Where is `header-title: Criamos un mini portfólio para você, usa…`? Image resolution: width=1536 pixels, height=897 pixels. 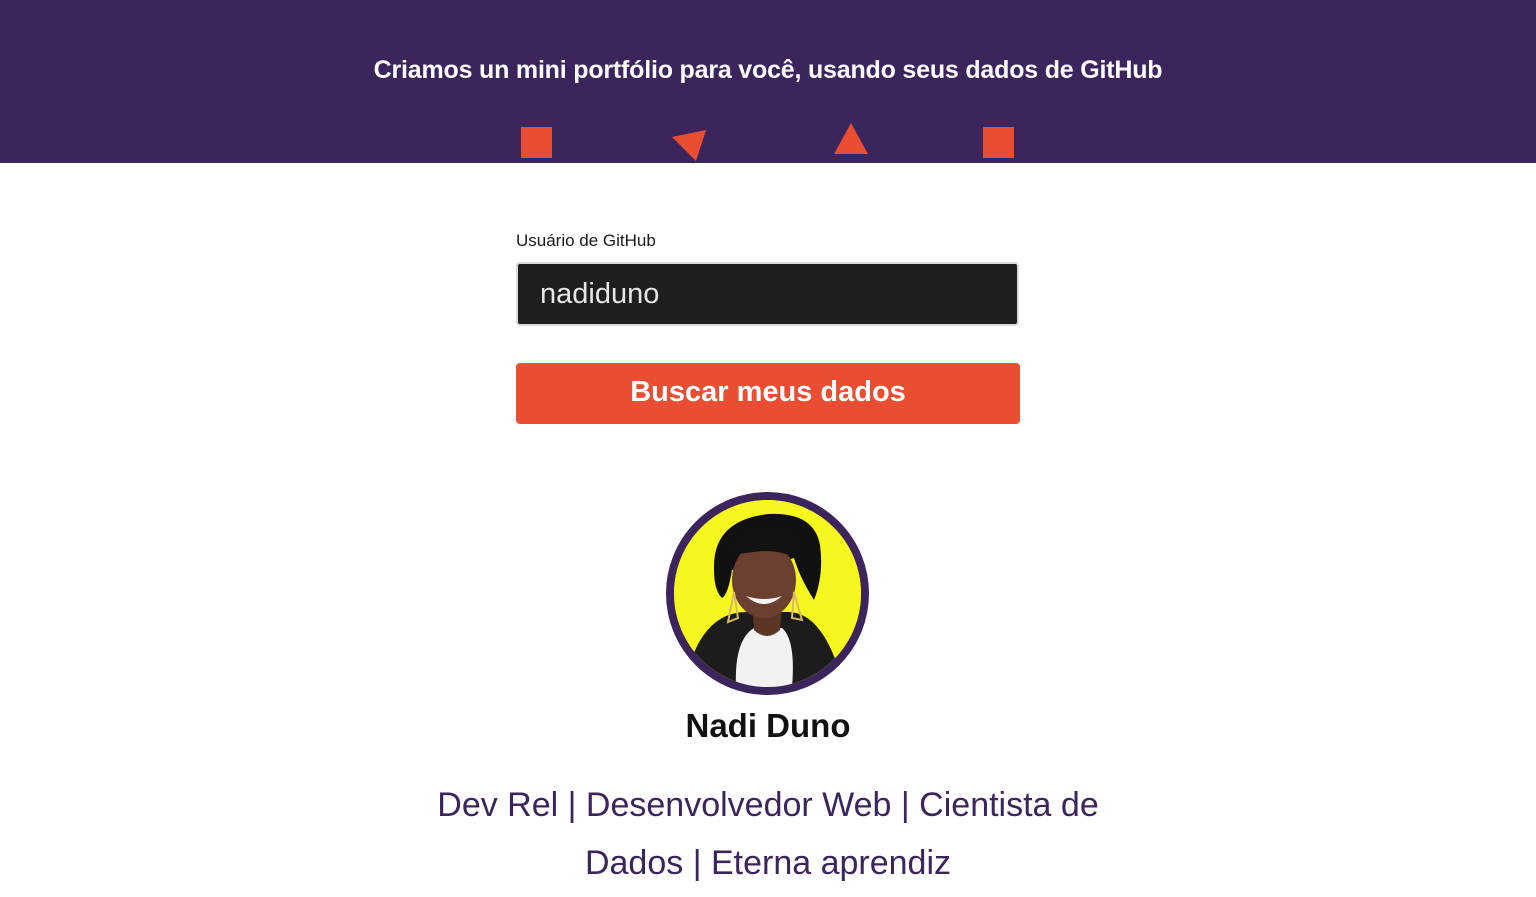 header-title: Criamos un mini portfólio para você, usa… is located at coordinates (768, 70).